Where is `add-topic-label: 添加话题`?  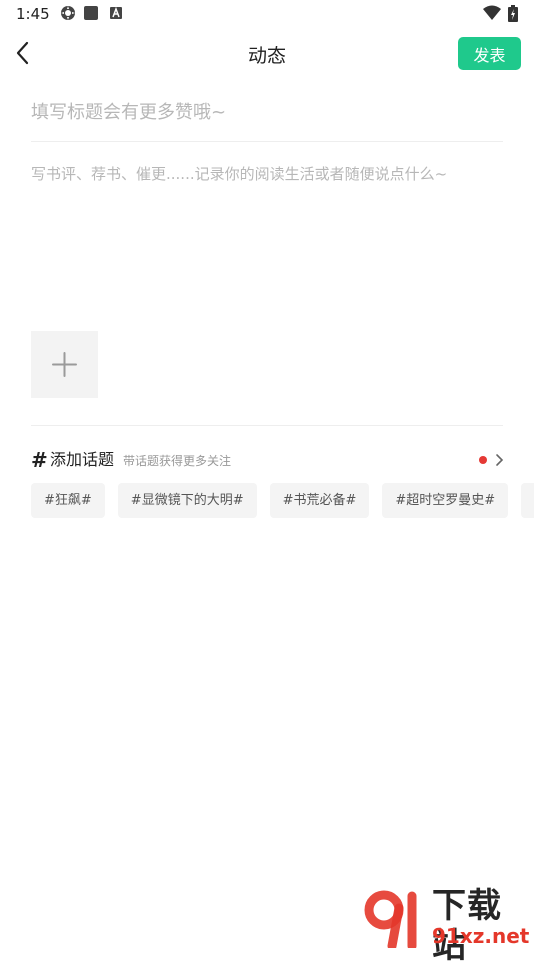 add-topic-label: 添加话题 is located at coordinates (82, 459).